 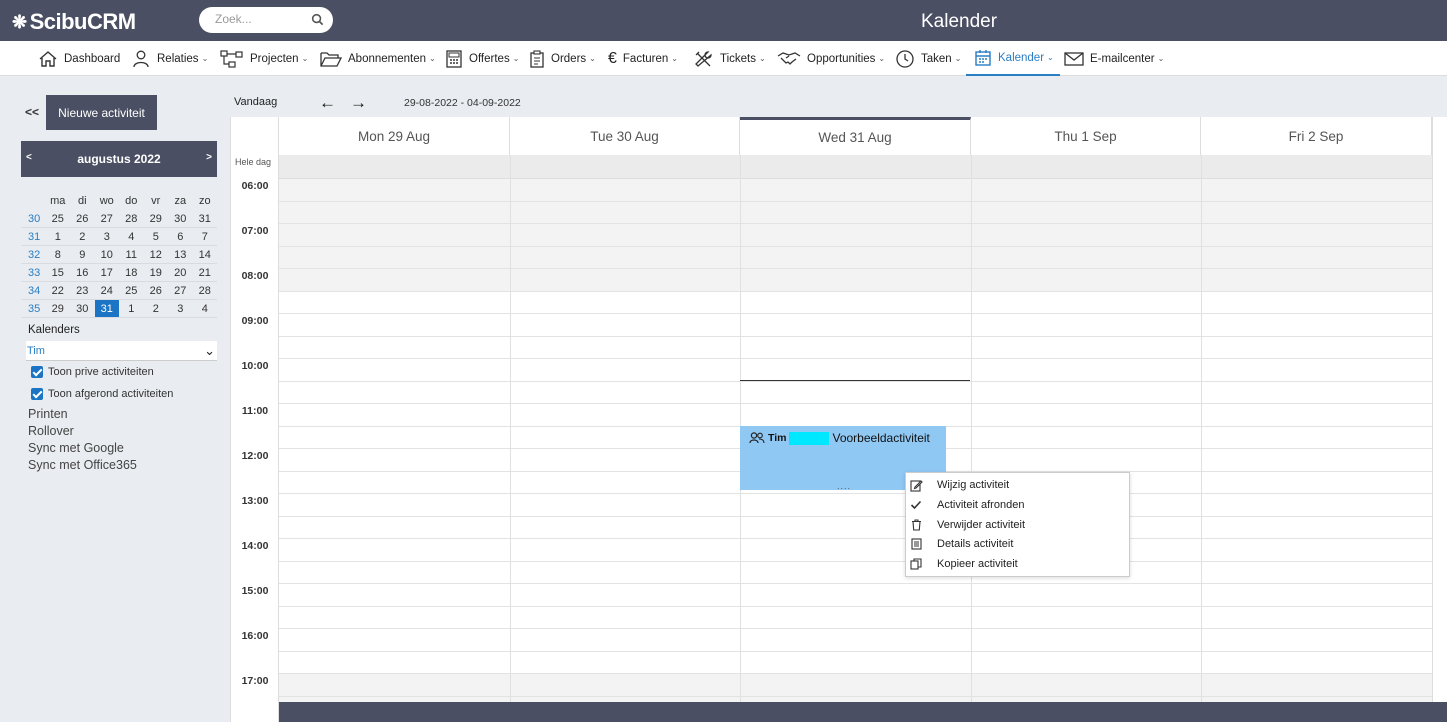 I want to click on collapse-sidebar-button: <<, so click(x=32, y=112).